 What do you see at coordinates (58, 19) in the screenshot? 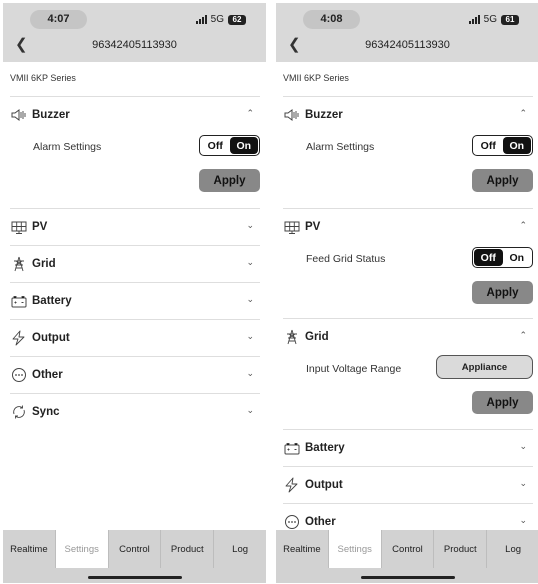
I see `status-time: 4:07` at bounding box center [58, 19].